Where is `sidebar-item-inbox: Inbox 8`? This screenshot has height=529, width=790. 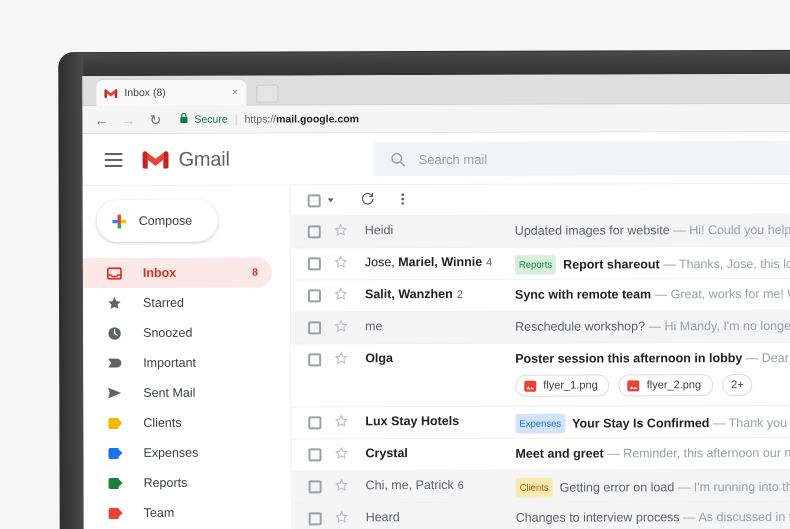
sidebar-item-inbox: Inbox 8 is located at coordinates (177, 273).